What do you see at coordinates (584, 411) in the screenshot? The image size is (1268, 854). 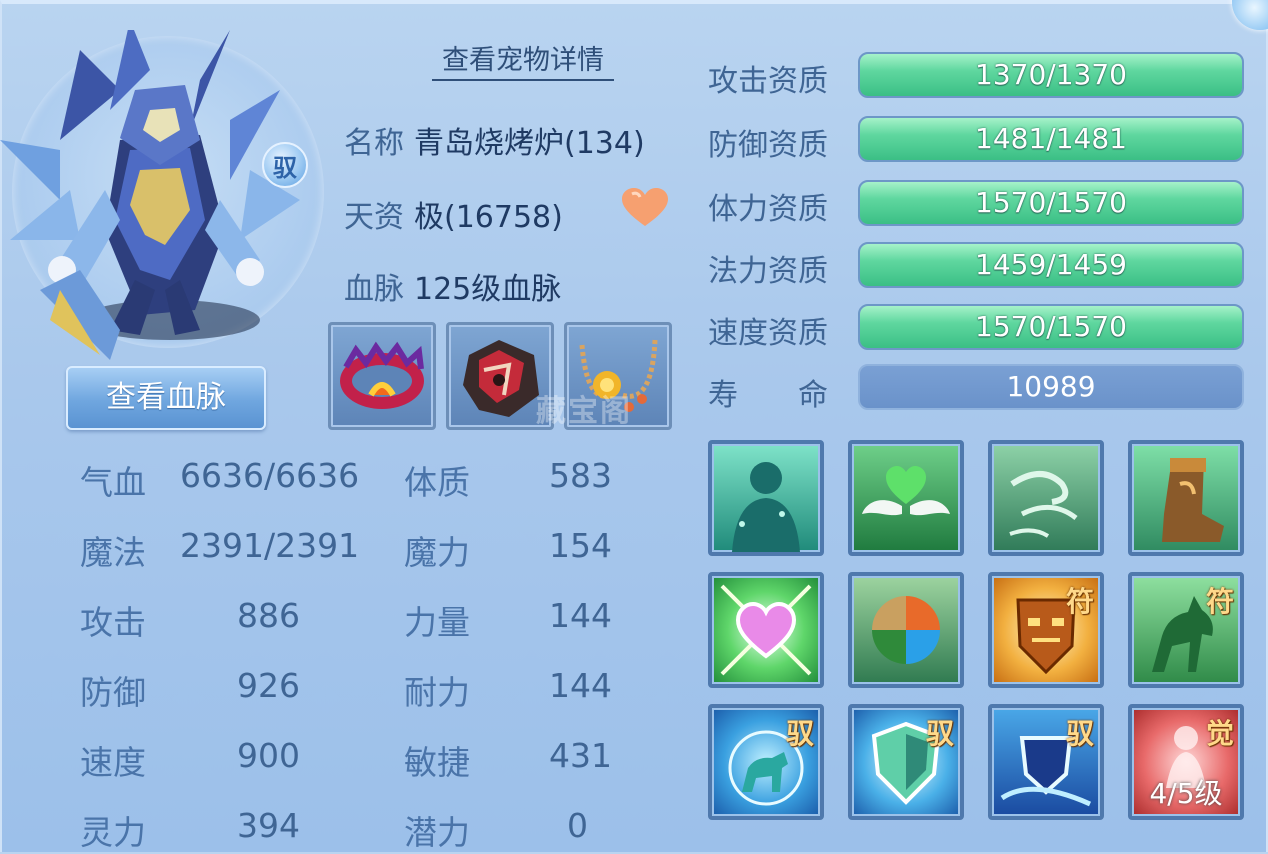 I see `watermark-text: 藏宝阁` at bounding box center [584, 411].